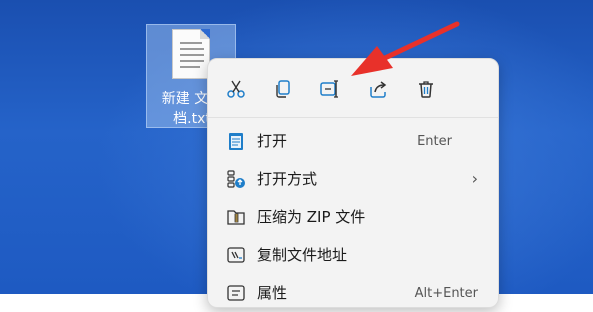  I want to click on menu-item-open-with: 打开方式 ›, so click(353, 179).